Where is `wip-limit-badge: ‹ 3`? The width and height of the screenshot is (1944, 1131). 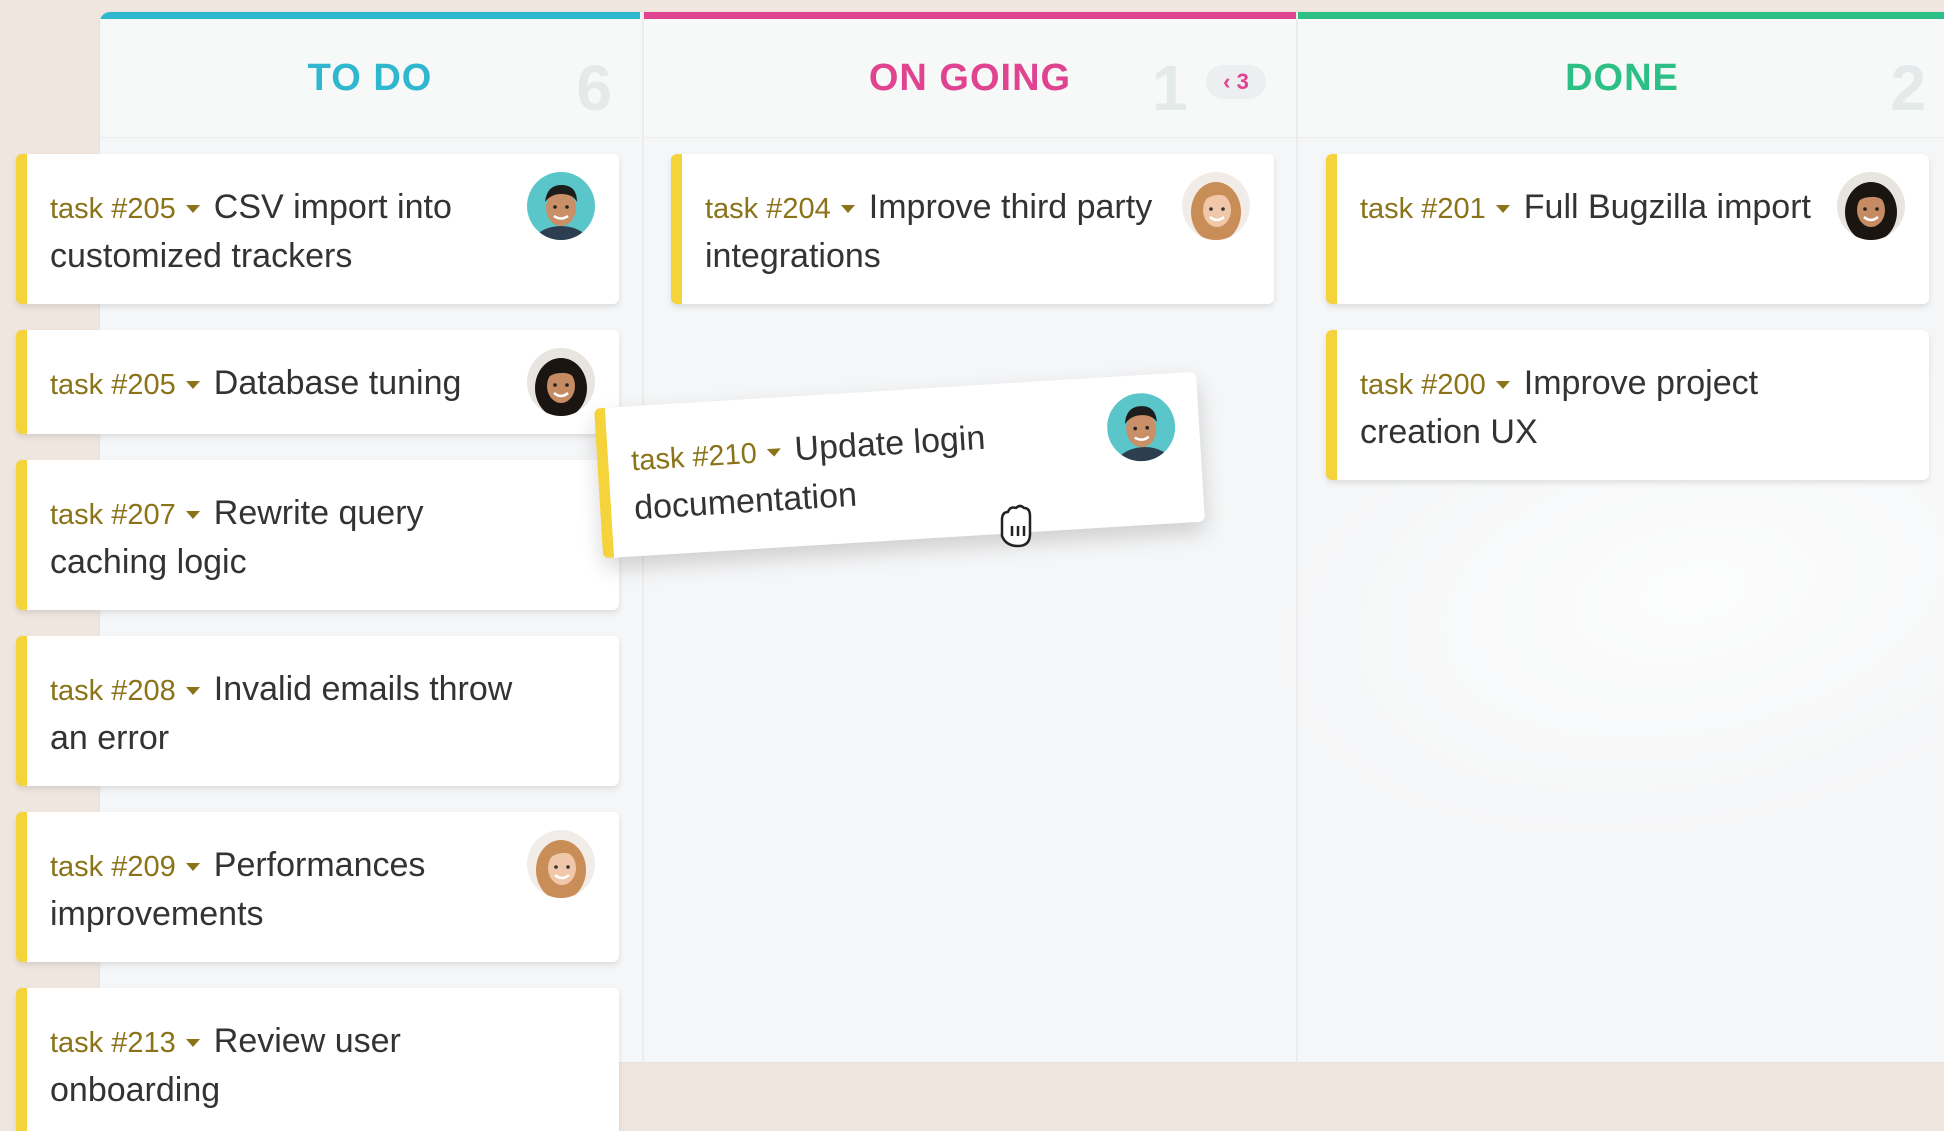
wip-limit-badge: ‹ 3 is located at coordinates (1236, 82).